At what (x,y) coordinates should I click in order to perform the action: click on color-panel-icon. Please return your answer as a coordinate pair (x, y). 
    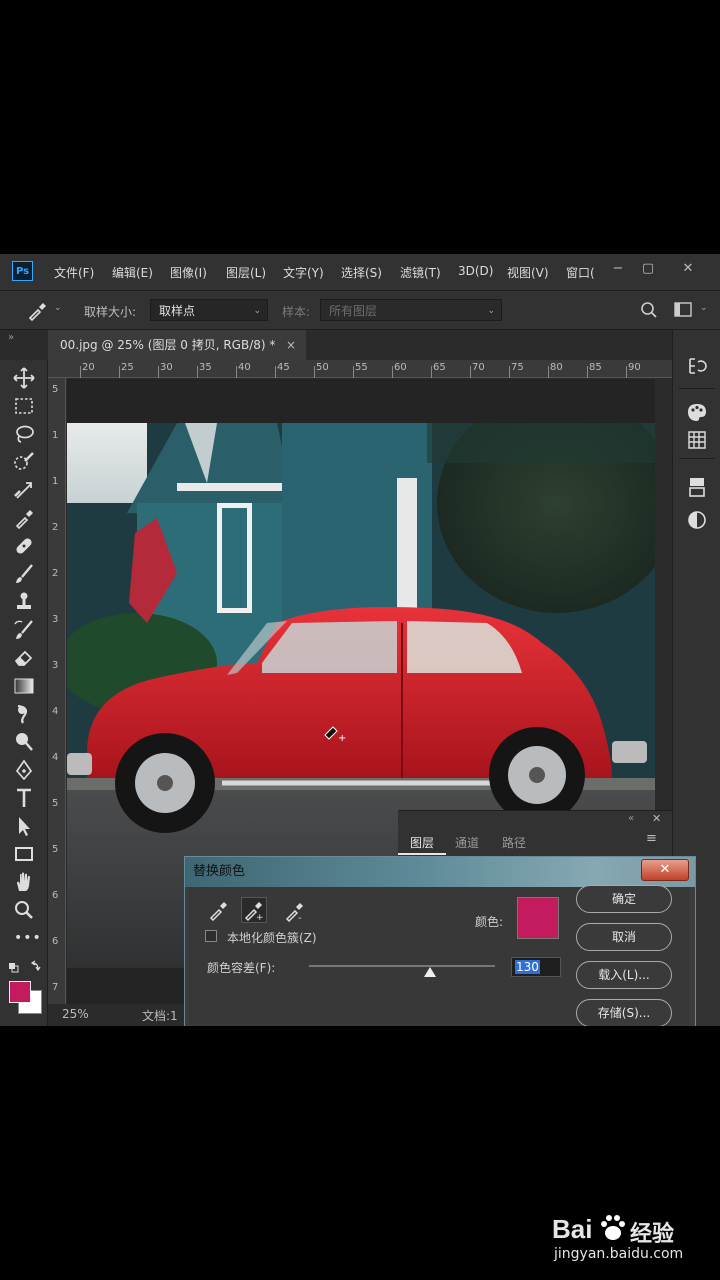
    Looking at the image, I should click on (697, 412).